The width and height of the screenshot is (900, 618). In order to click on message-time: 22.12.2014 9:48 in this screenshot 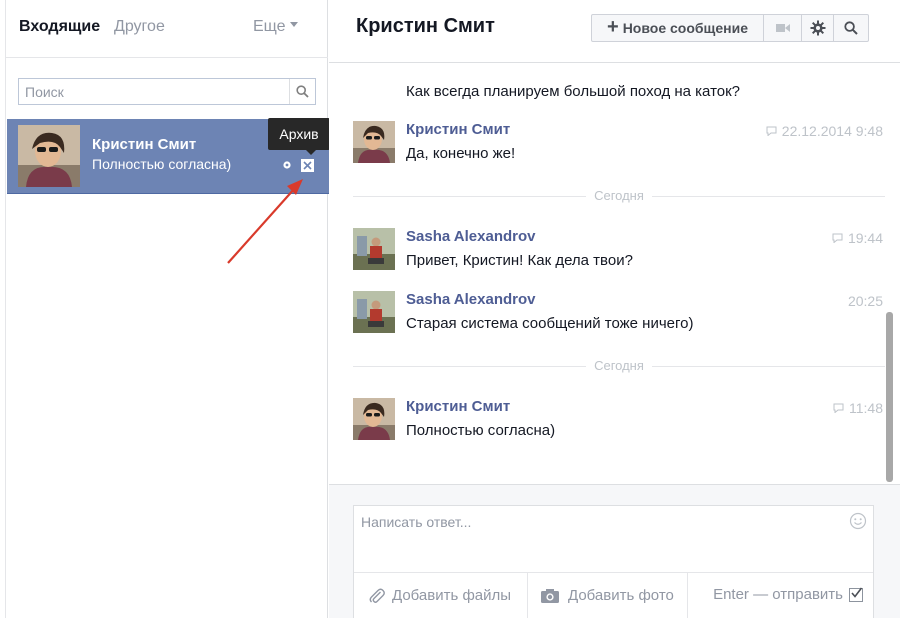, I will do `click(832, 131)`.